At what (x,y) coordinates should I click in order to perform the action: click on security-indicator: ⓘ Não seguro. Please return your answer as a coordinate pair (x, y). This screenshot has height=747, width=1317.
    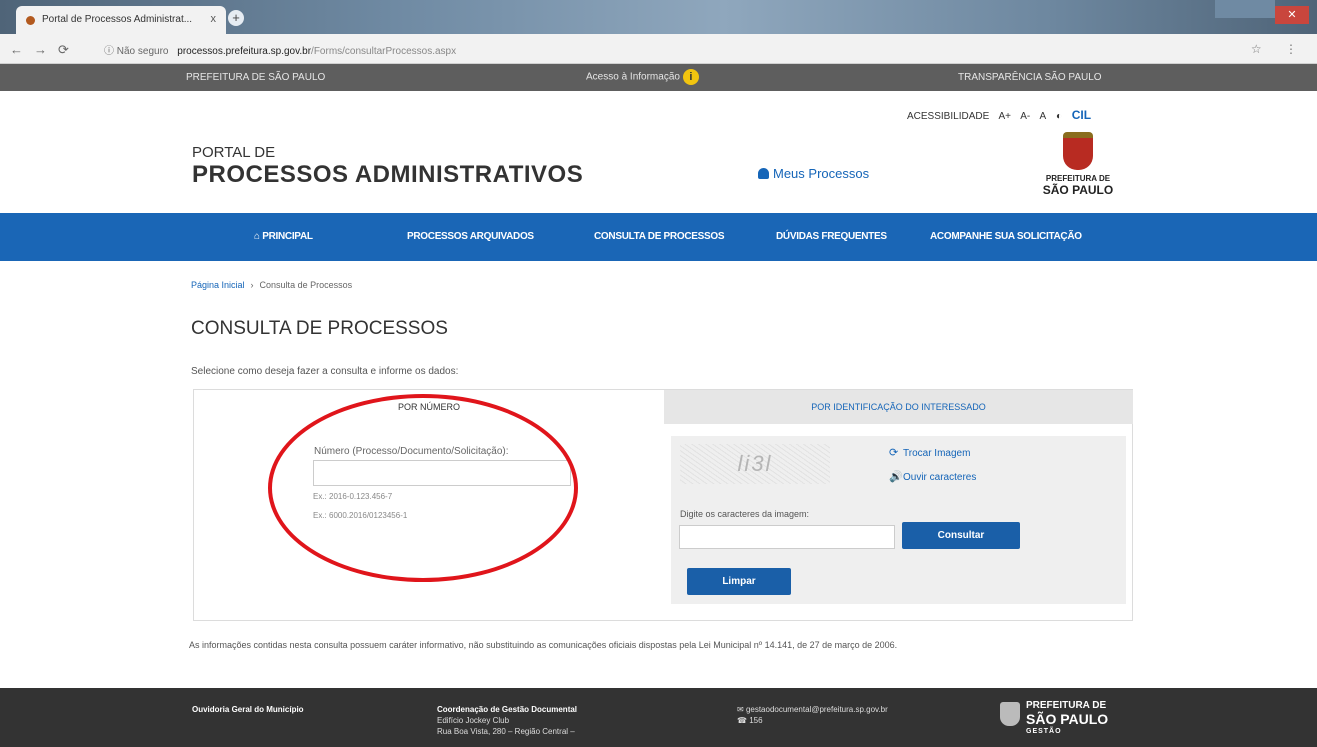
    Looking at the image, I should click on (136, 51).